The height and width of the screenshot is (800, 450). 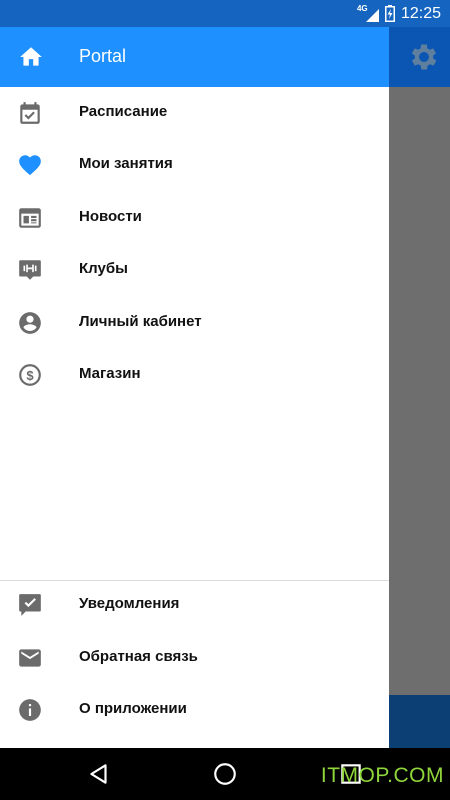 What do you see at coordinates (103, 56) in the screenshot?
I see `drawer-title: Portal` at bounding box center [103, 56].